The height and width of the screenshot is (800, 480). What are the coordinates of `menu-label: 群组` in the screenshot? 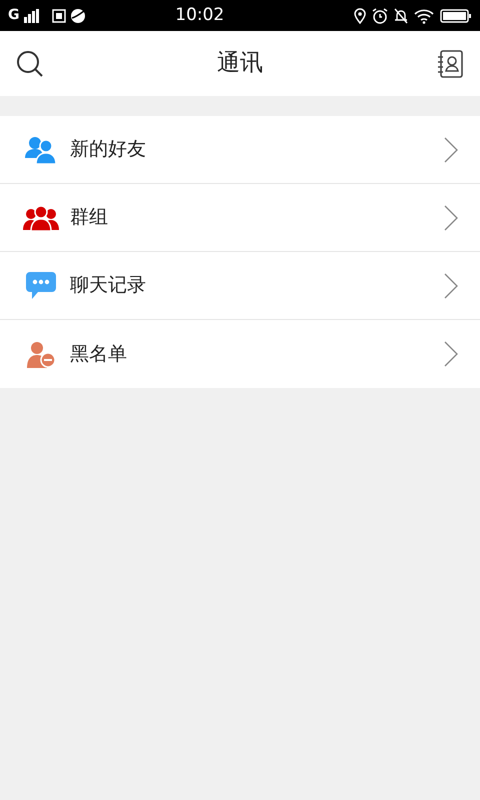 It's located at (89, 217).